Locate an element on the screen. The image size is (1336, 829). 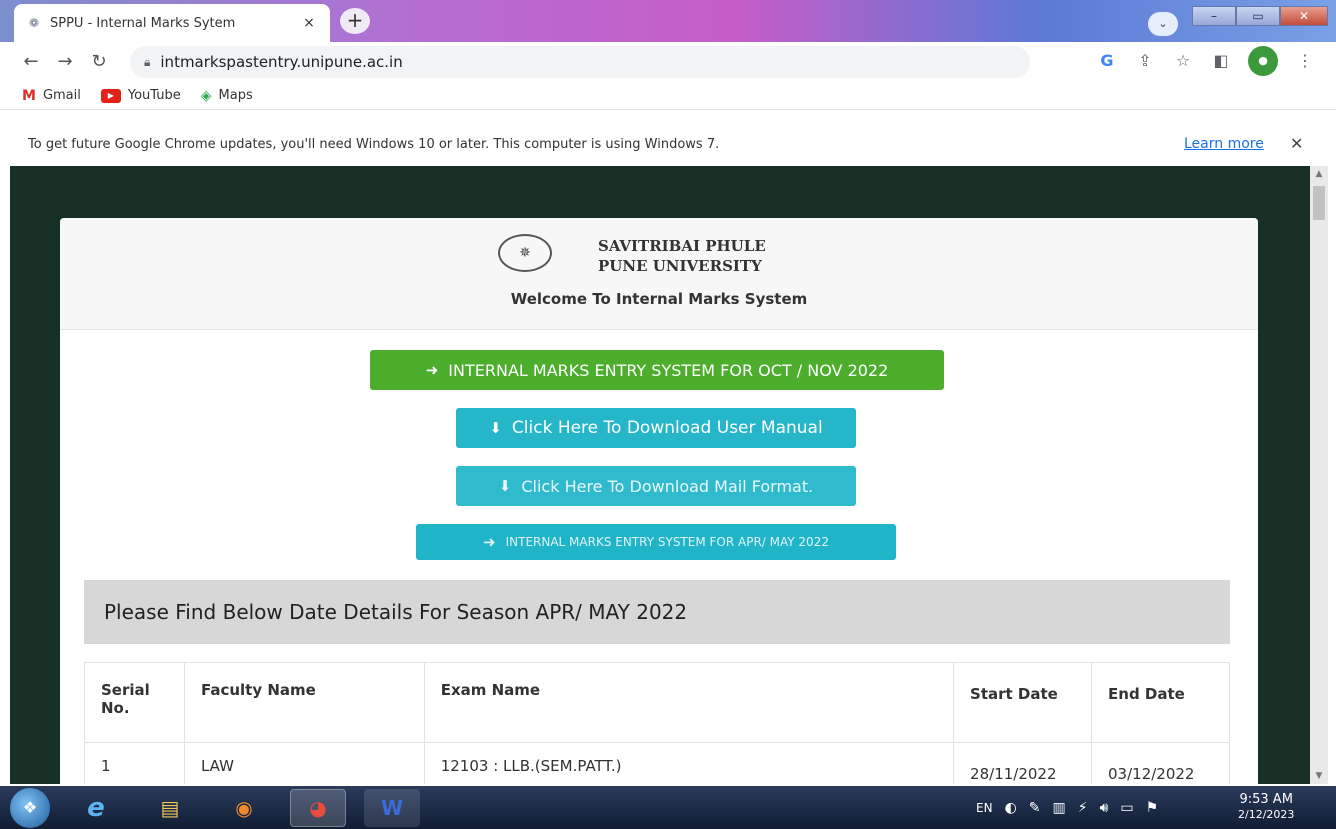
profile-avatar: ● is located at coordinates (1263, 61).